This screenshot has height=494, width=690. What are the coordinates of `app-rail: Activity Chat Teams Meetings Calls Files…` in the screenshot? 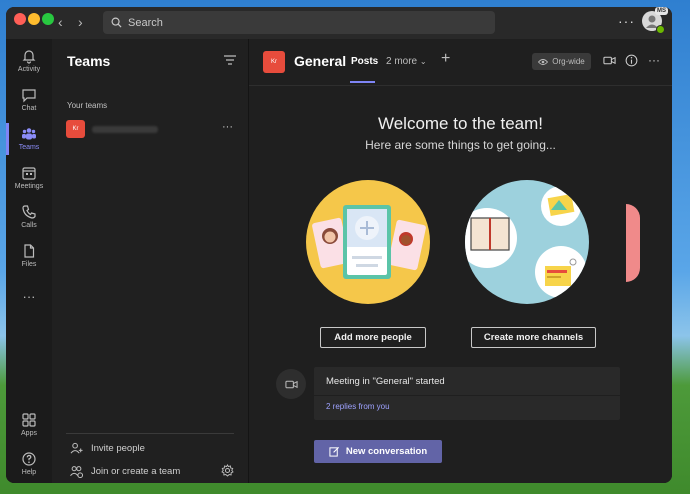 It's located at (29, 261).